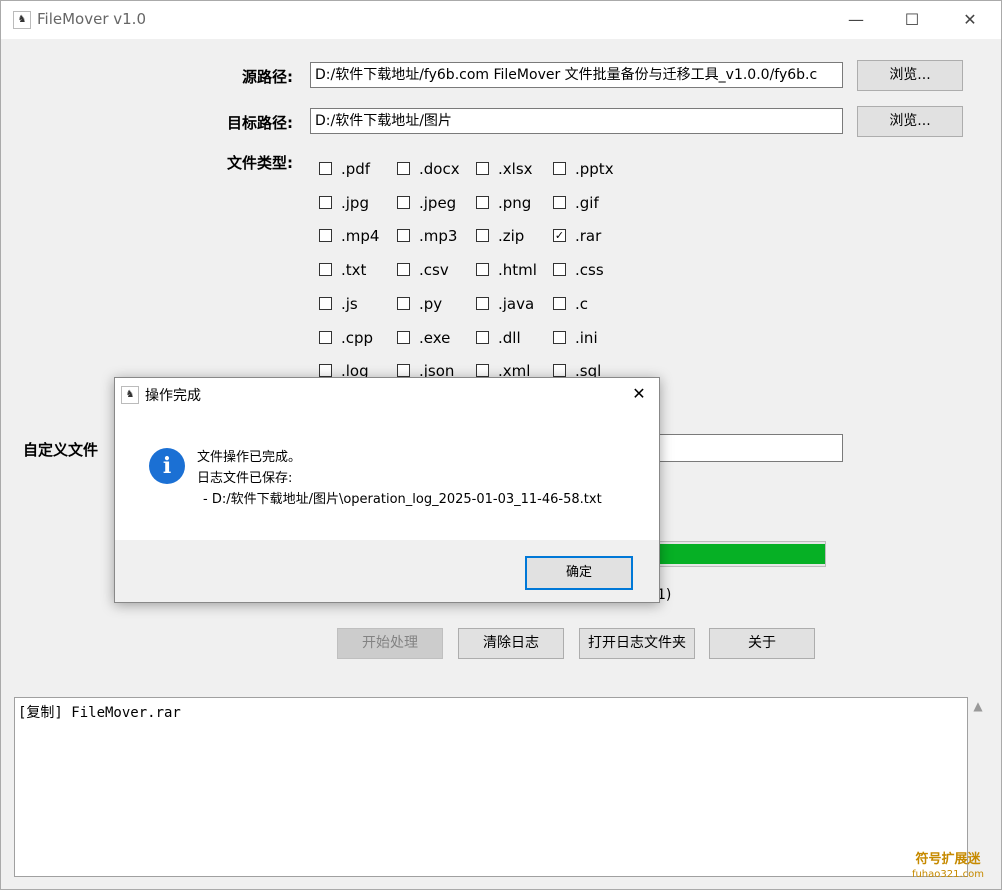 The width and height of the screenshot is (1002, 890). I want to click on watermark-url: fuhao321.com, so click(948, 874).